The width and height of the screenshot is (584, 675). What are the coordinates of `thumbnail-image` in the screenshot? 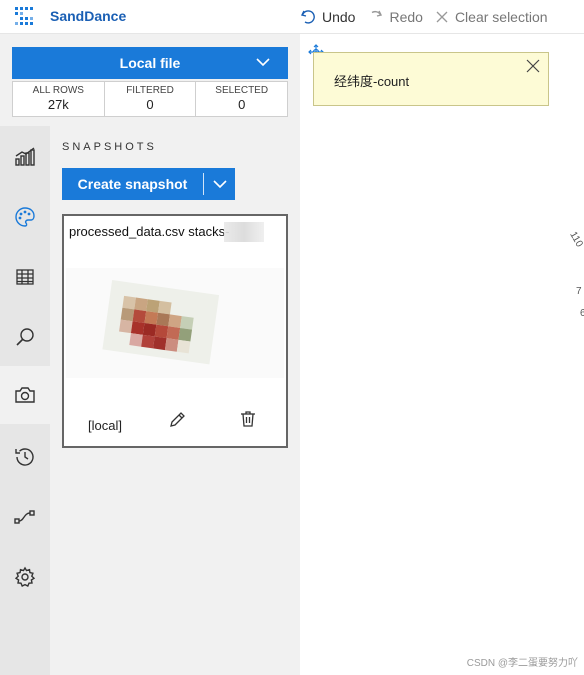 It's located at (161, 322).